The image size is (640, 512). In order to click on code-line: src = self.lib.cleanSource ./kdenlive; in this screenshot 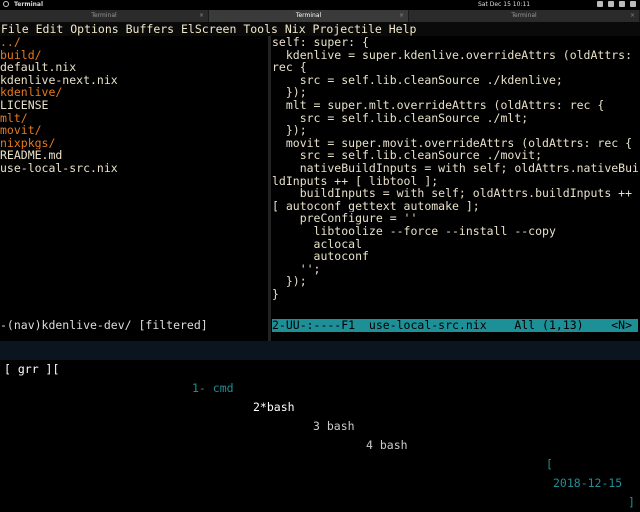, I will do `click(455, 80)`.